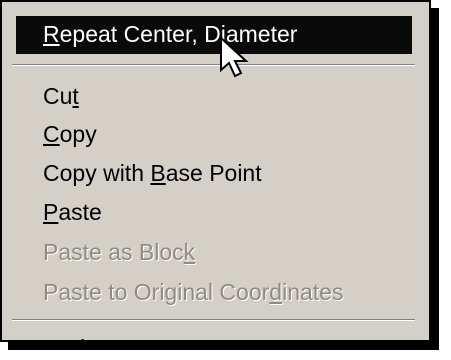 This screenshot has height=360, width=451. What do you see at coordinates (119, 252) in the screenshot?
I see `menu-item-paste-as-block: Paste as Block` at bounding box center [119, 252].